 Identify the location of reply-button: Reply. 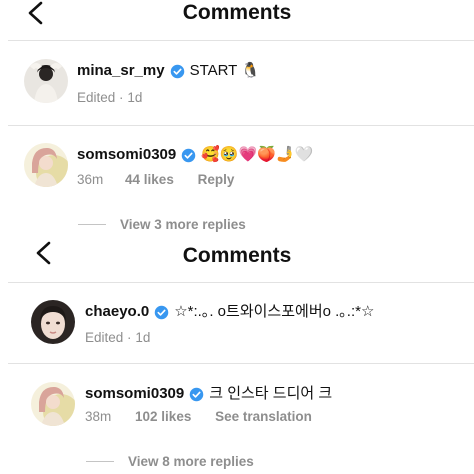
(216, 179).